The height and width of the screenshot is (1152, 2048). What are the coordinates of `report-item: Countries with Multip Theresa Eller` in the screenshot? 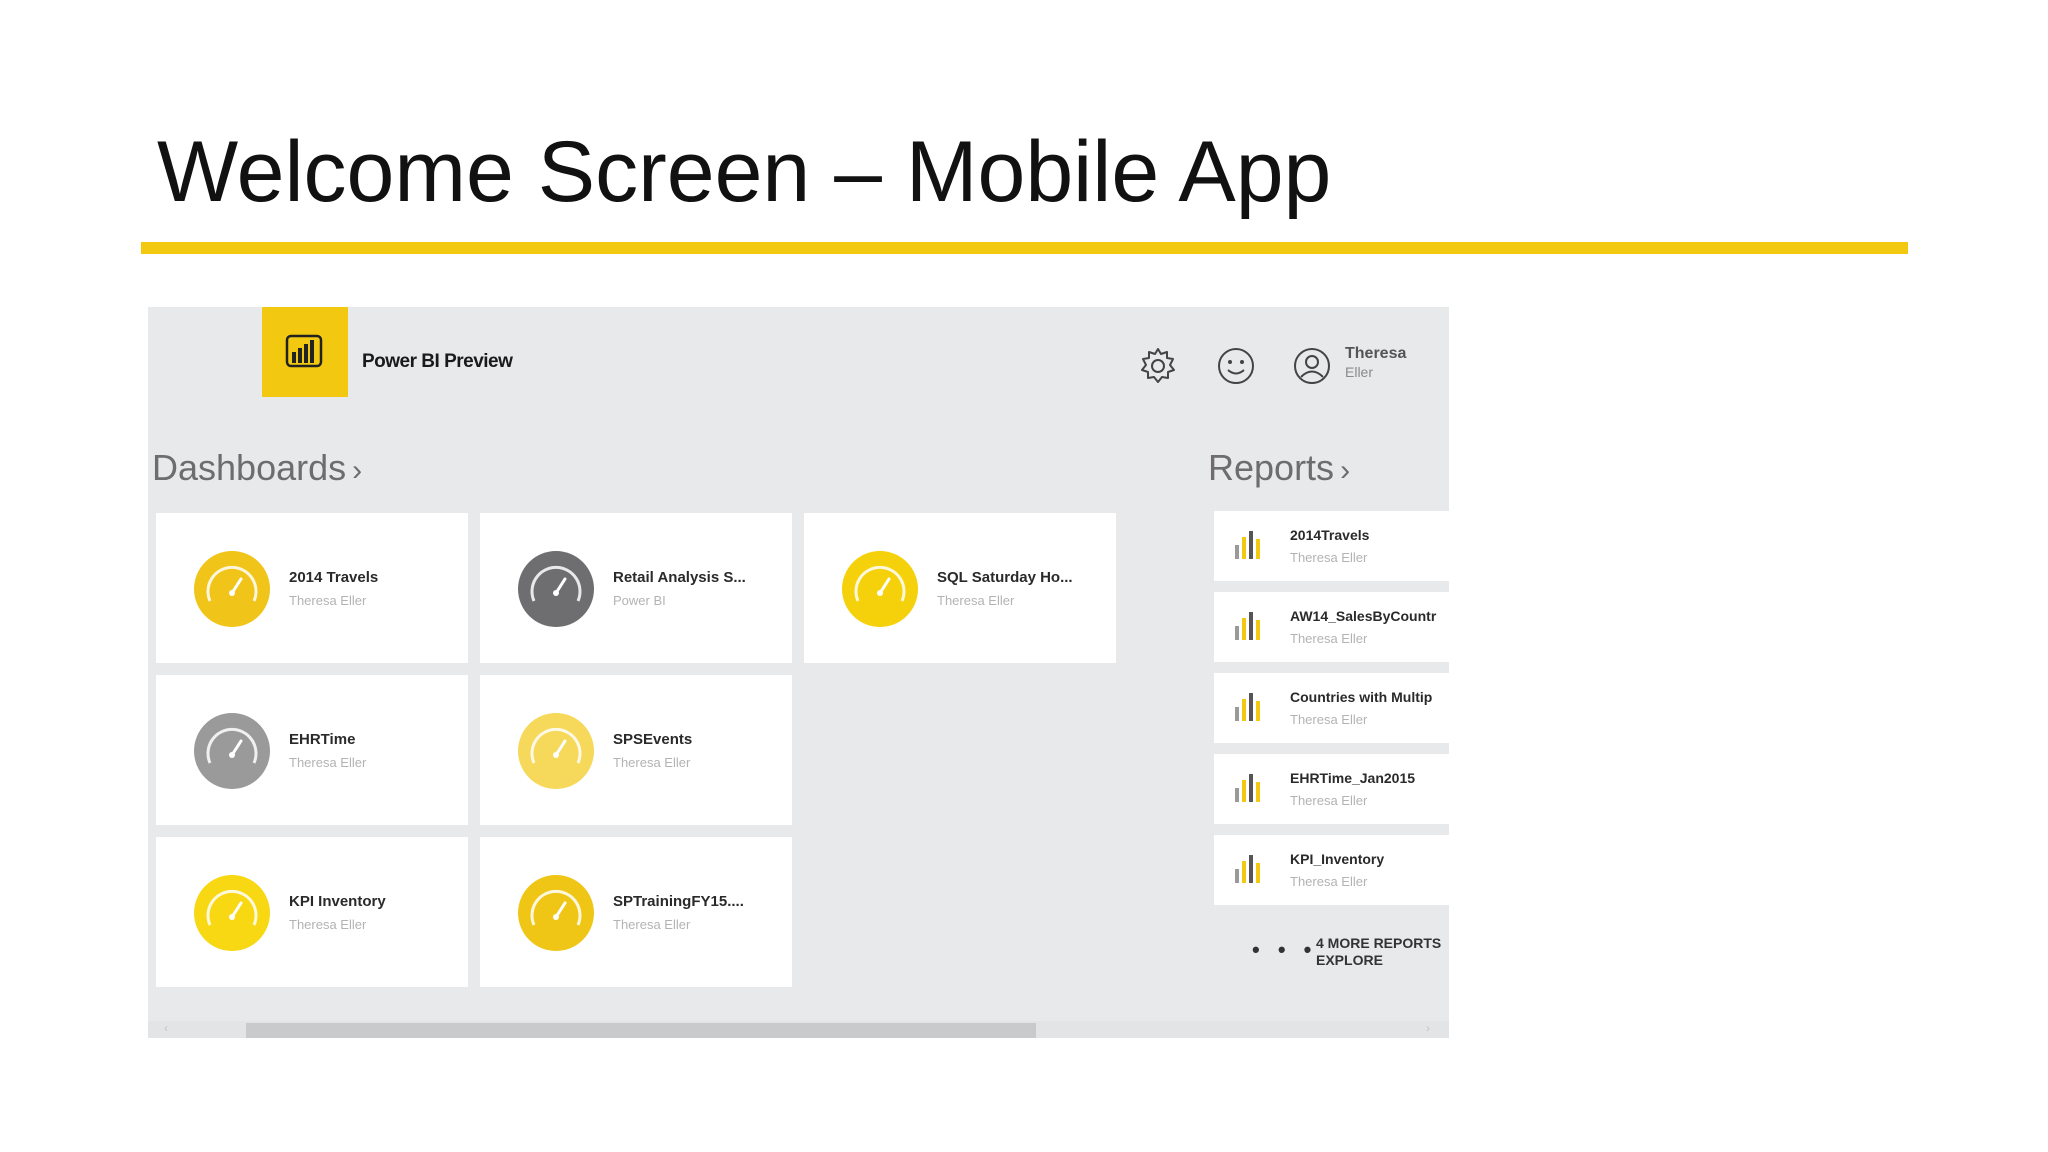 It's located at (1331, 708).